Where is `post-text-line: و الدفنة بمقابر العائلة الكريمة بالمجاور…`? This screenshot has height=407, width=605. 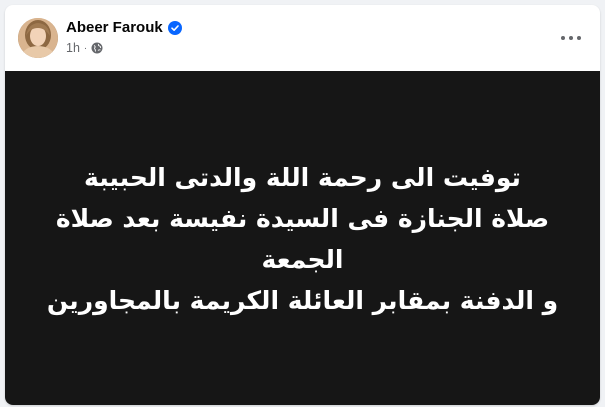 post-text-line: و الدفنة بمقابر العائلة الكريمة بالمجاور… is located at coordinates (302, 300).